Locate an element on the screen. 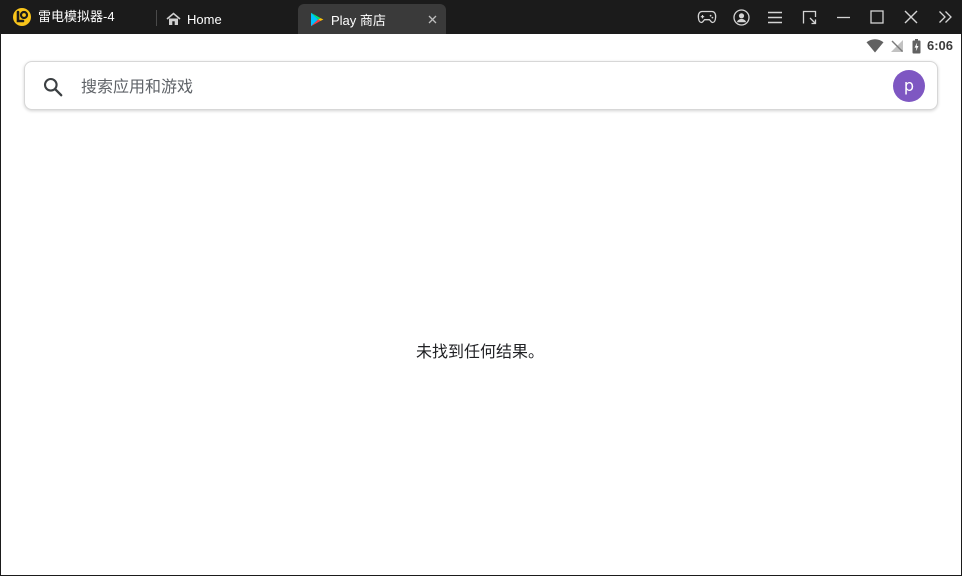 The height and width of the screenshot is (576, 962). tab-close-button is located at coordinates (432, 19).